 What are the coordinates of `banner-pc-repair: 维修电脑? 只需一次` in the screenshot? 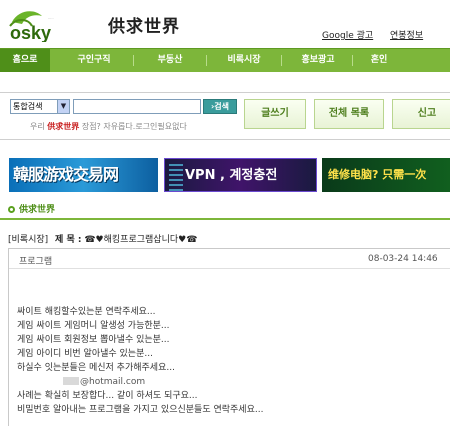 It's located at (386, 175).